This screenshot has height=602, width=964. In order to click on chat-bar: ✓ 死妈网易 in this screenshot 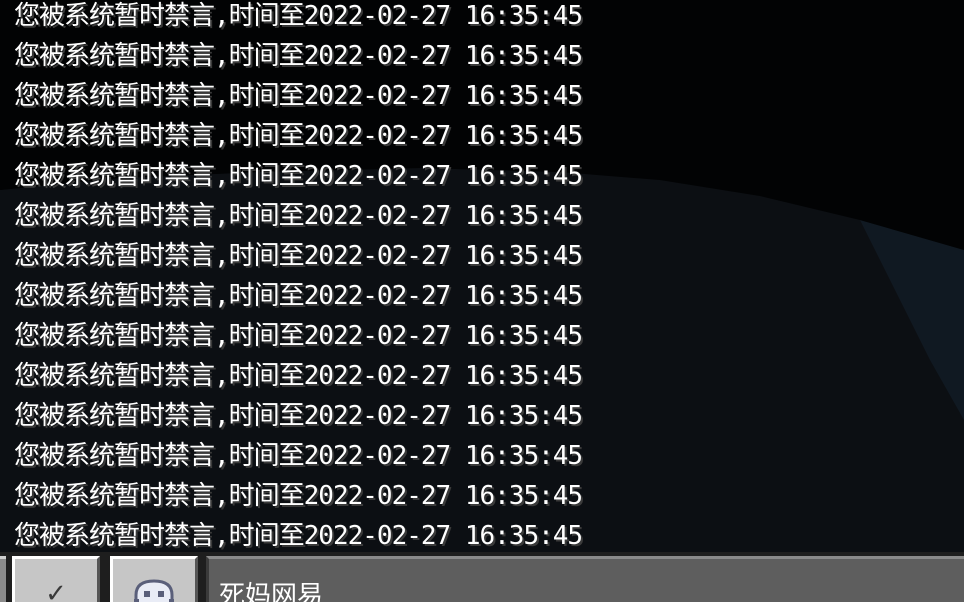, I will do `click(482, 577)`.